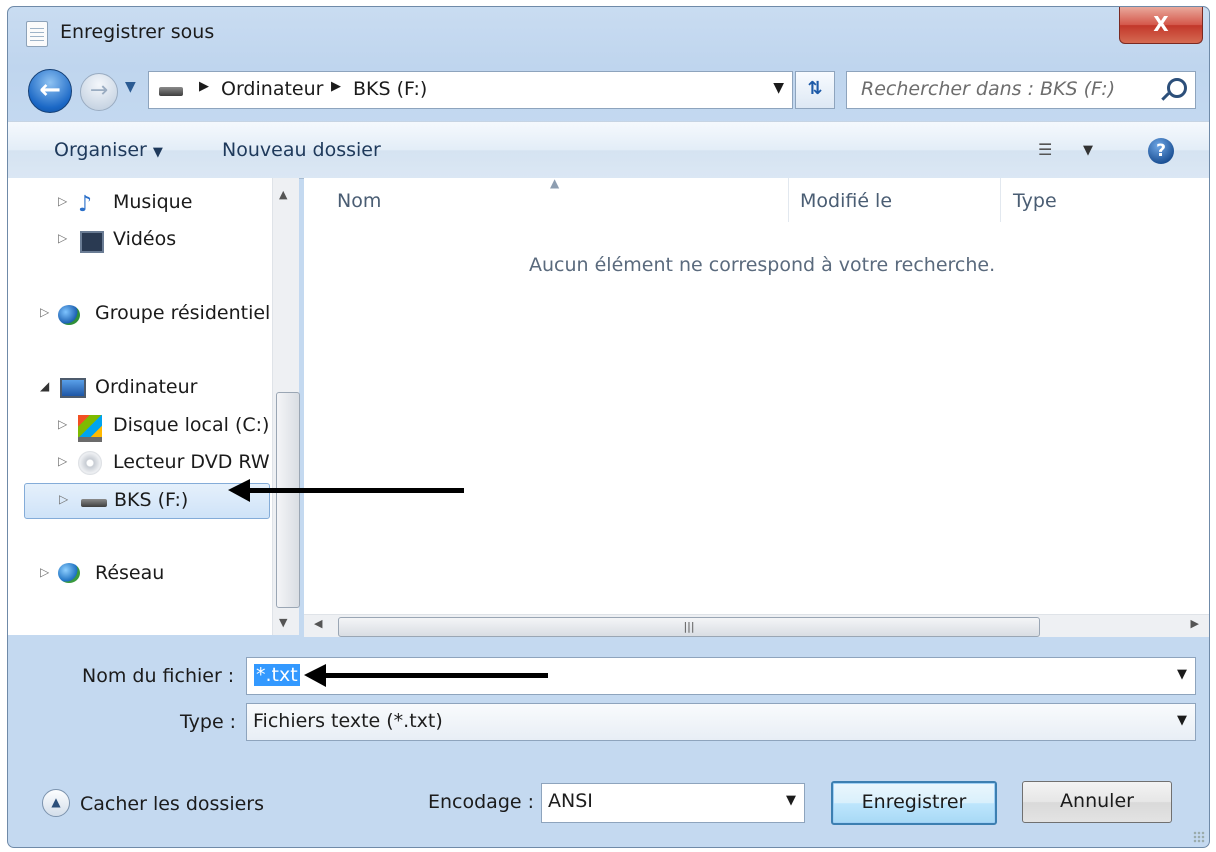 This screenshot has width=1216, height=852. Describe the element at coordinates (137, 32) in the screenshot. I see `window-title: Enregistrer sous` at that location.